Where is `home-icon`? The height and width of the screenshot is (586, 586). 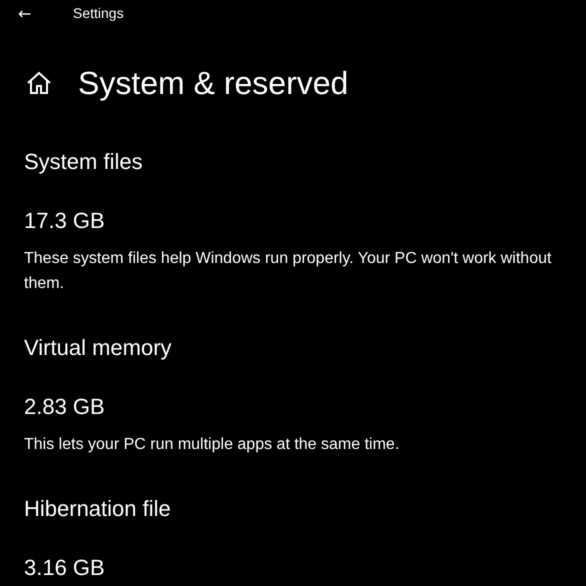 home-icon is located at coordinates (39, 83).